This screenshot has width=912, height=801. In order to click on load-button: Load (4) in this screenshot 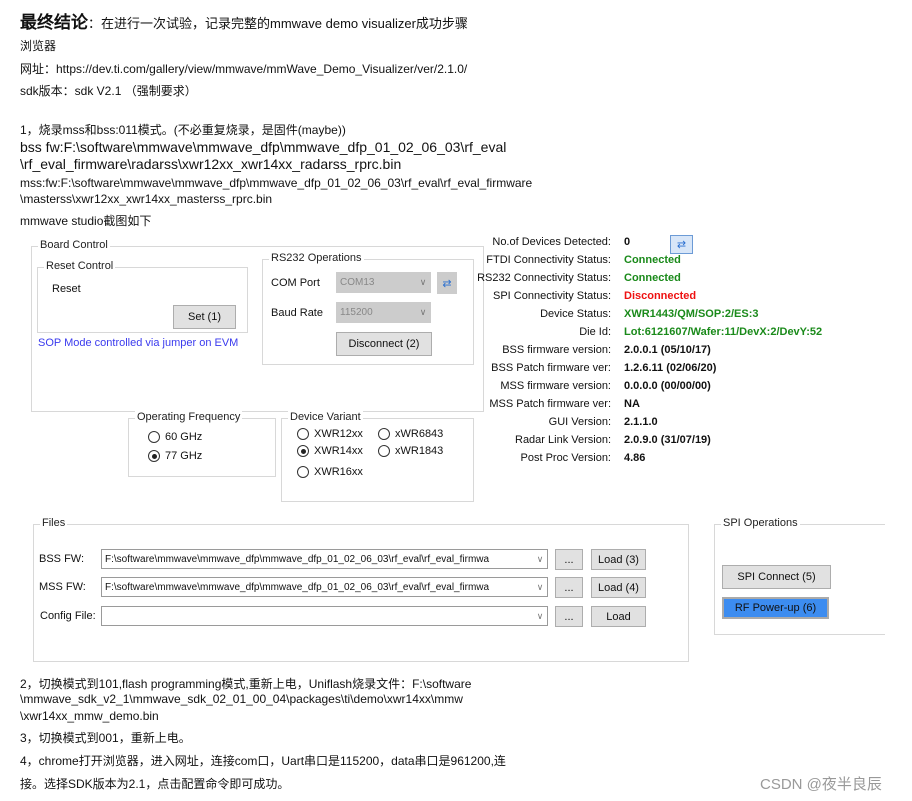, I will do `click(618, 587)`.